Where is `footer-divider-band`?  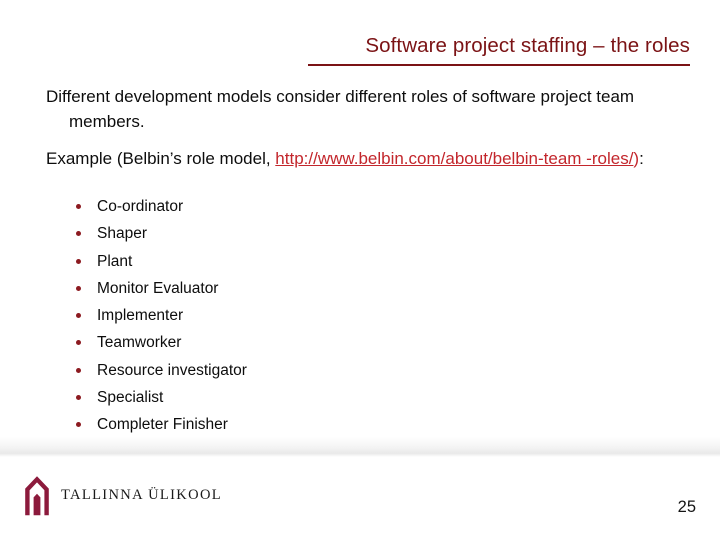
footer-divider-band is located at coordinates (360, 447).